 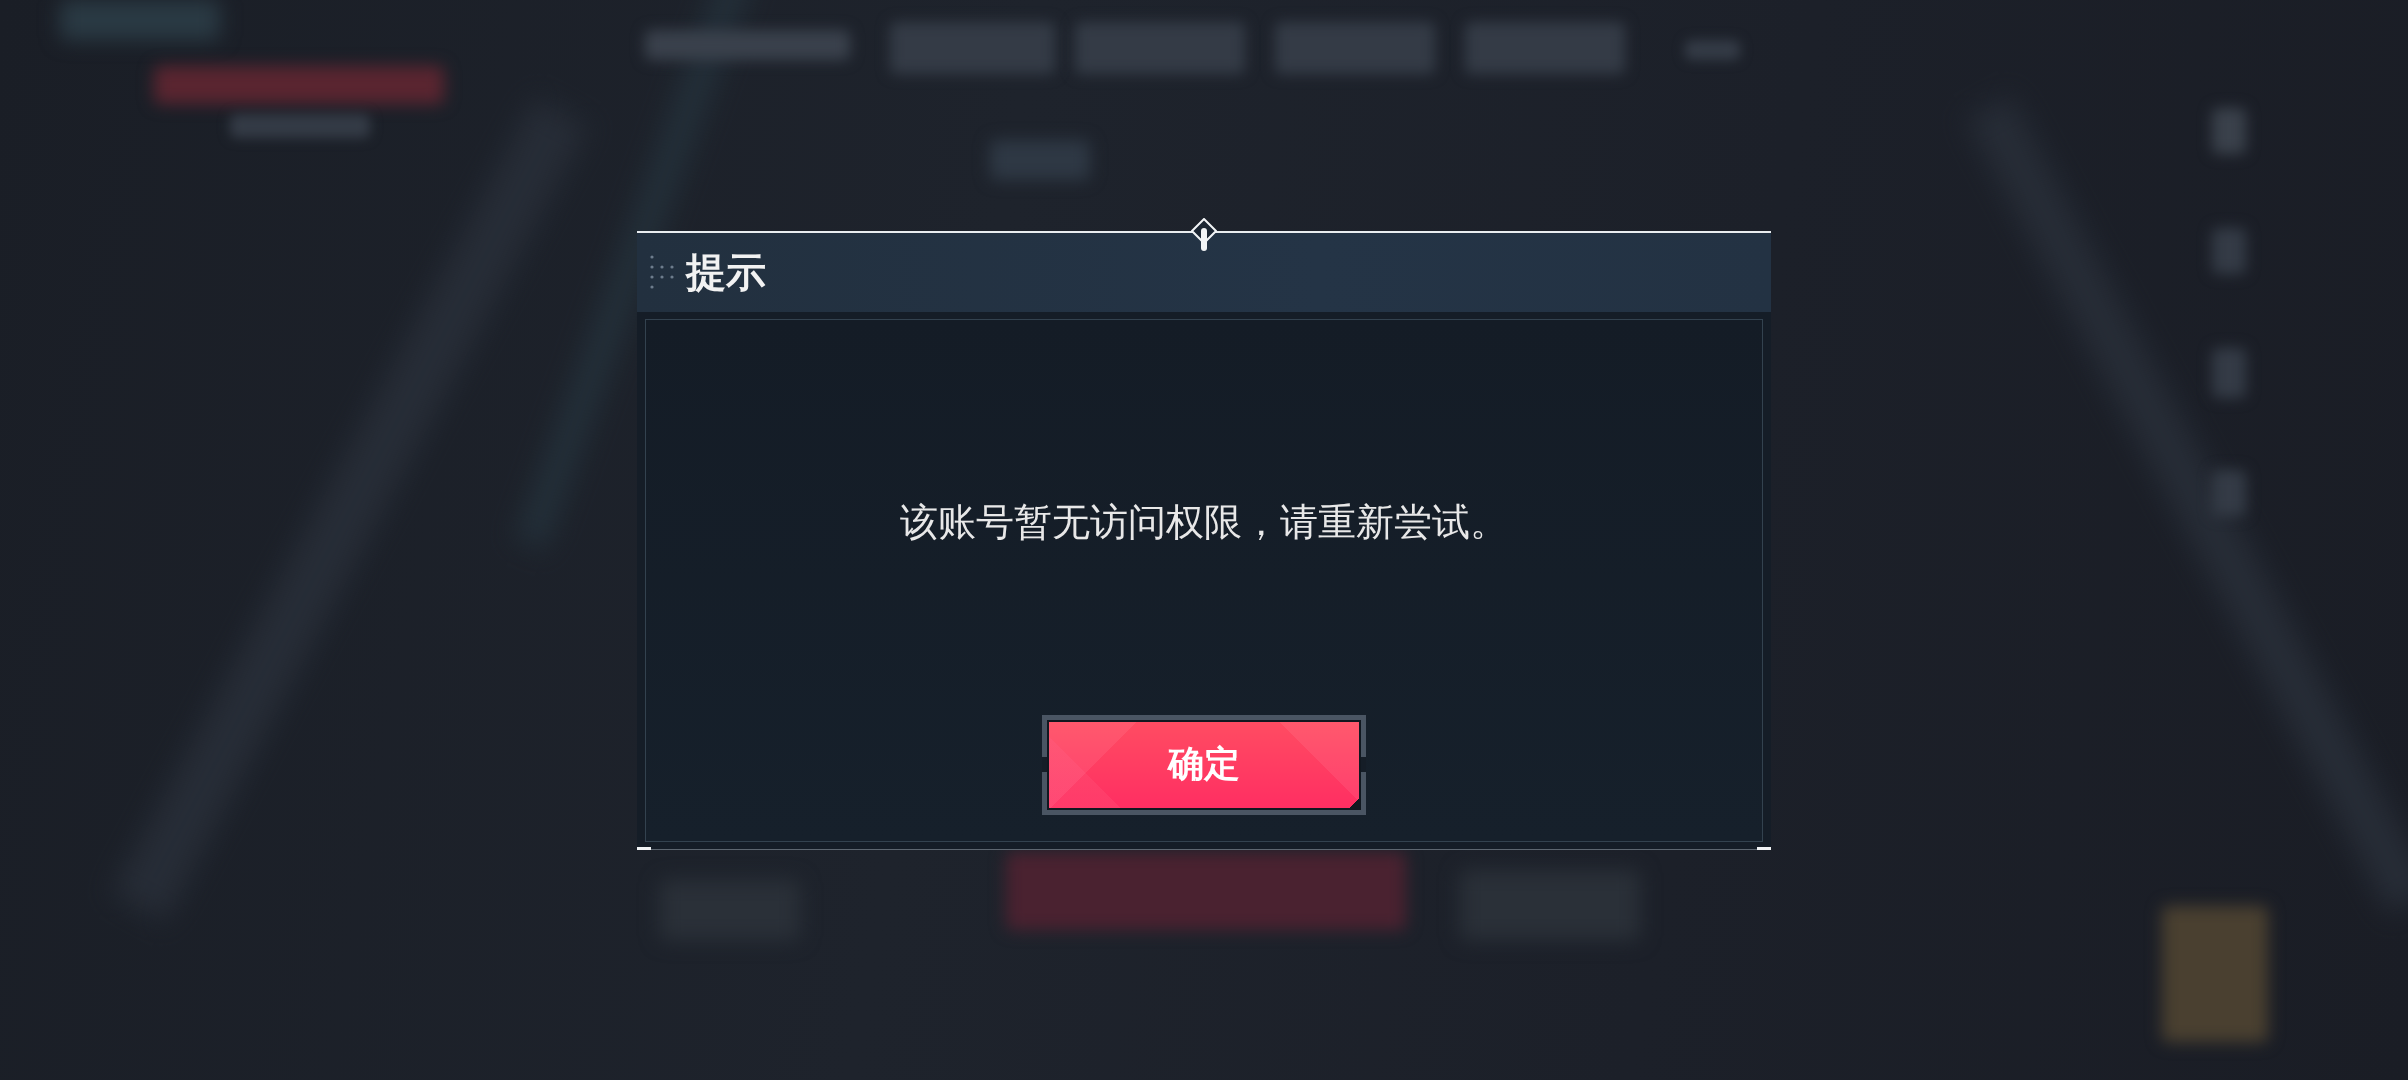 I want to click on dialog-title: 提示, so click(x=726, y=272).